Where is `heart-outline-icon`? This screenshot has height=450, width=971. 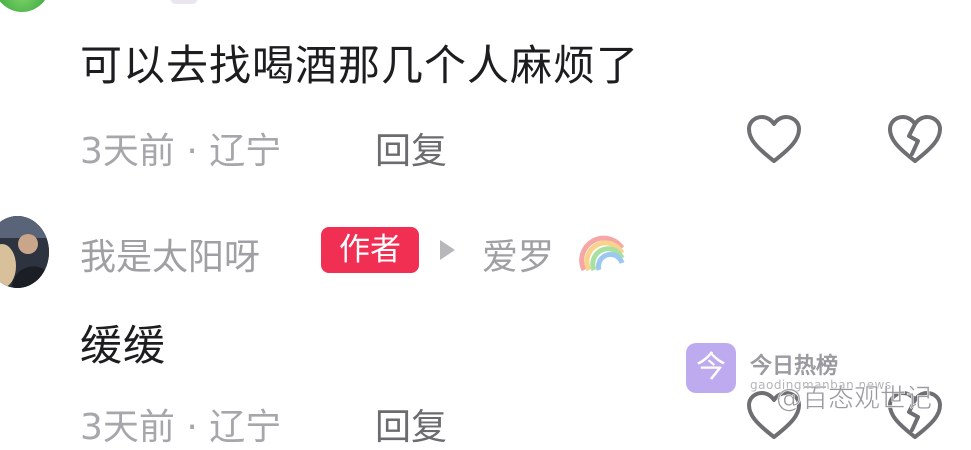 heart-outline-icon is located at coordinates (774, 140).